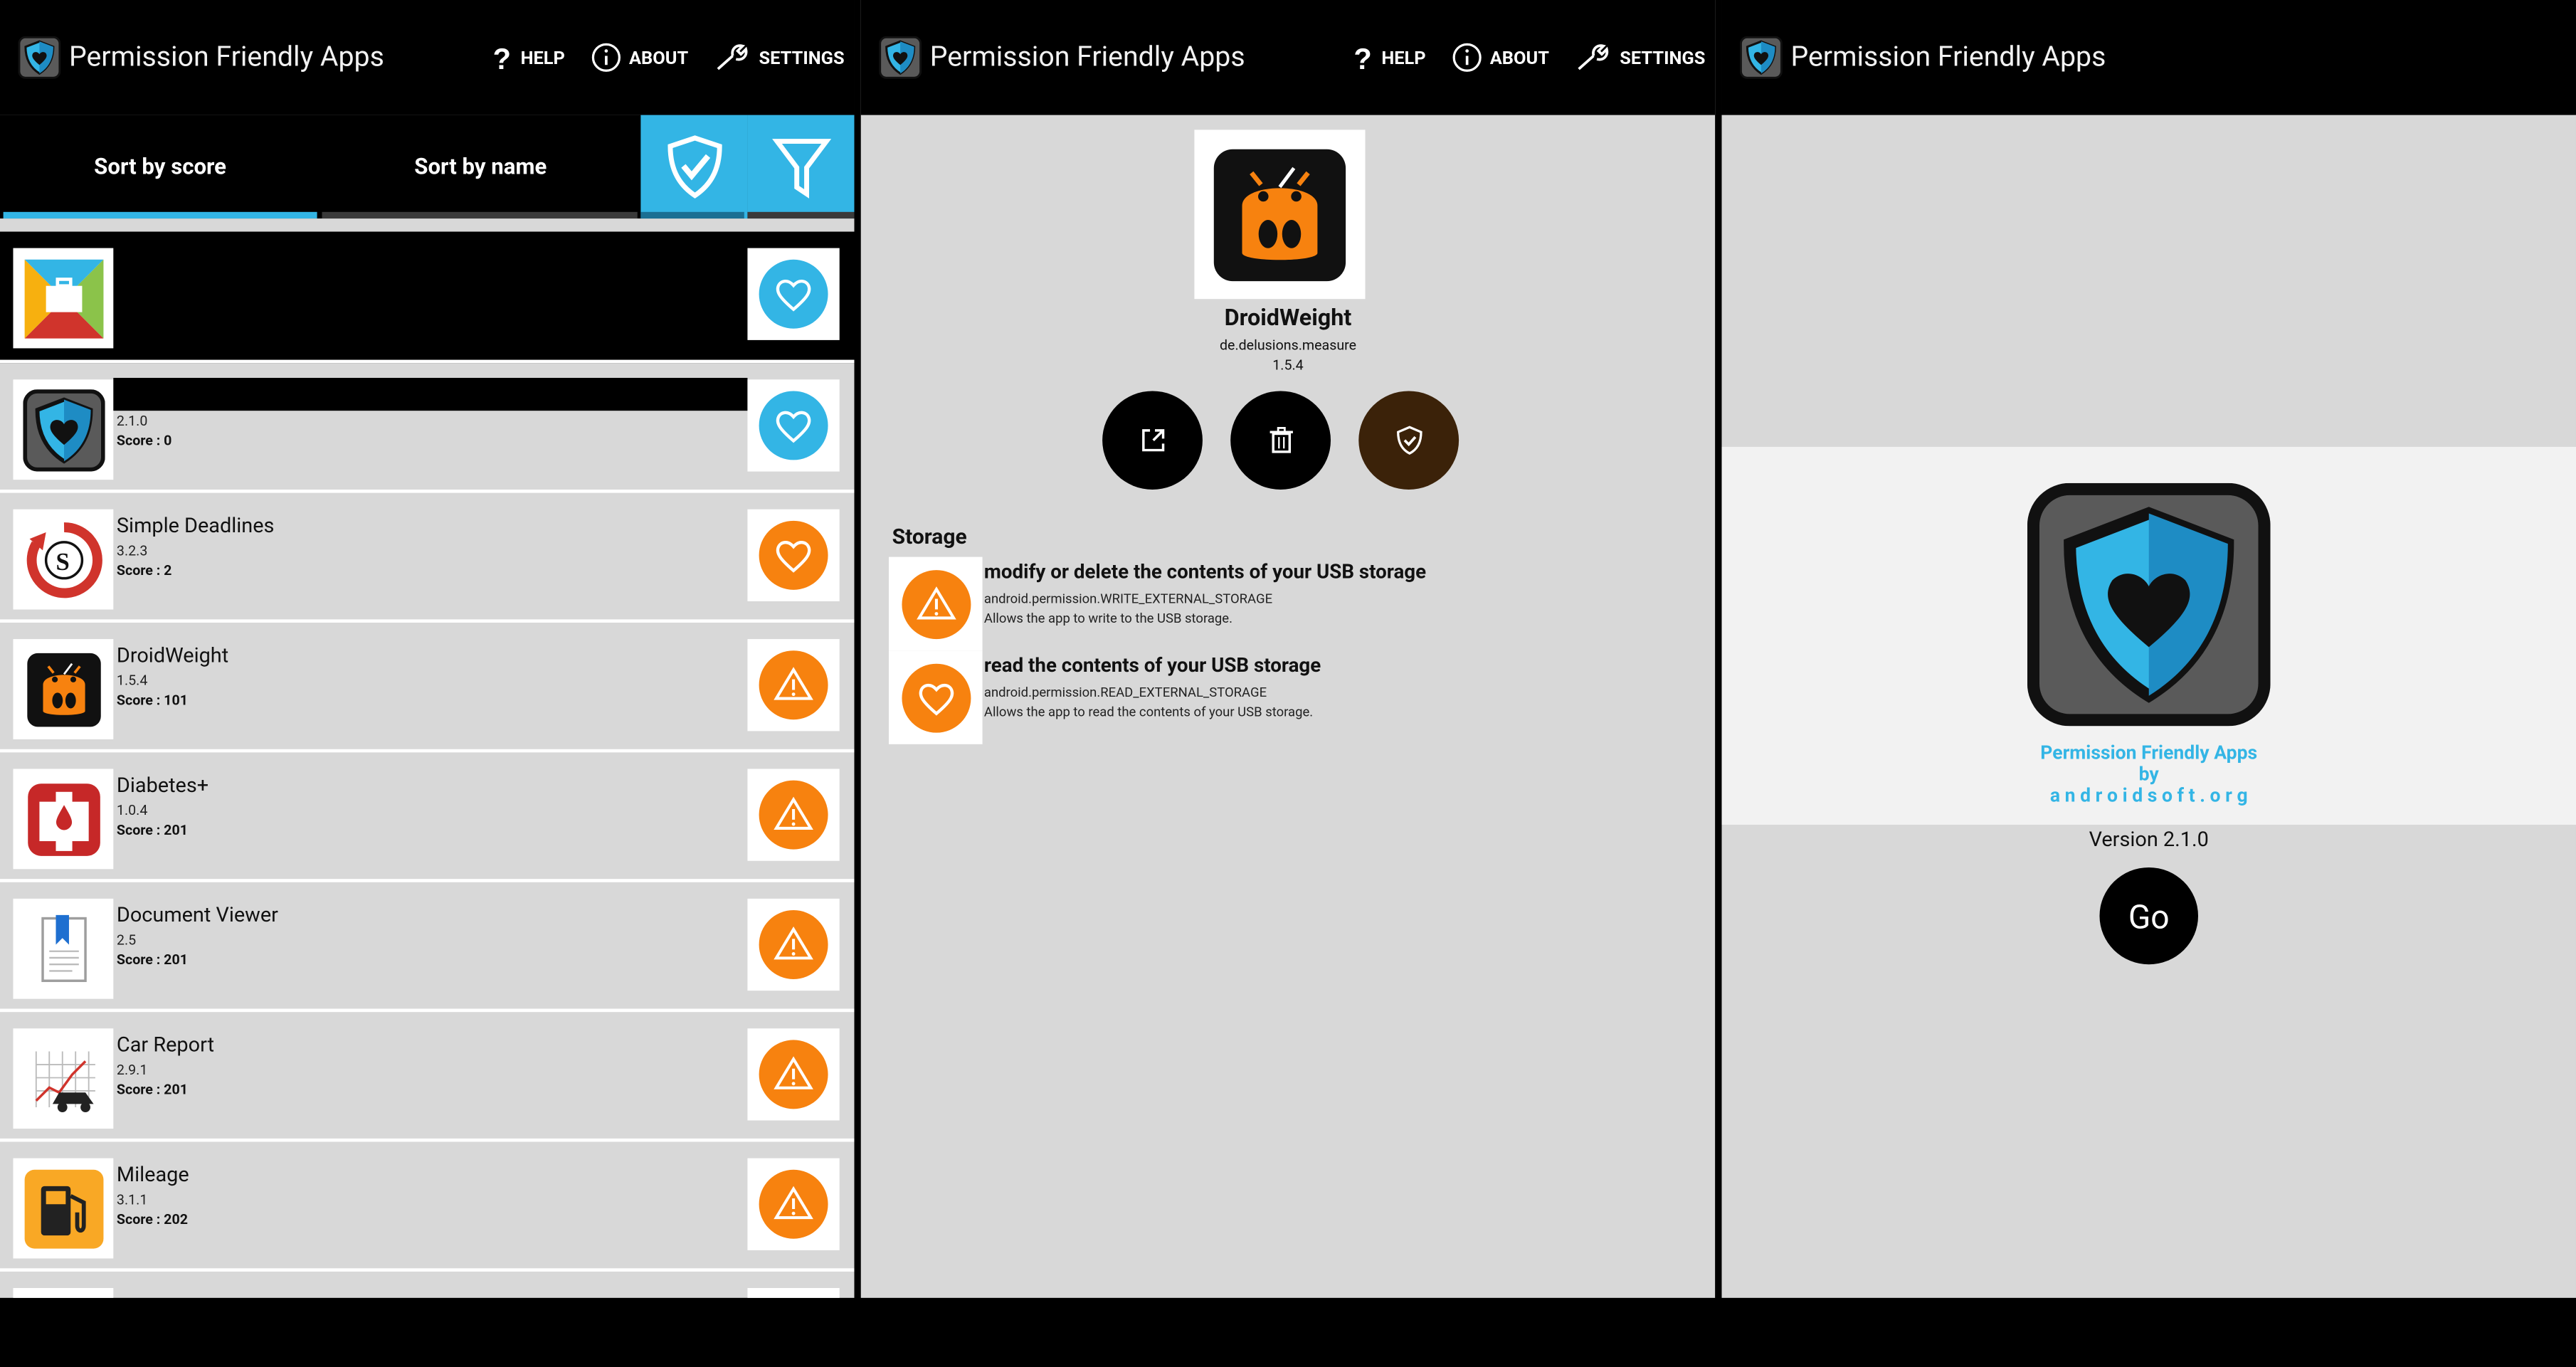 This screenshot has width=2576, height=1367. What do you see at coordinates (1152, 440) in the screenshot?
I see `open-button` at bounding box center [1152, 440].